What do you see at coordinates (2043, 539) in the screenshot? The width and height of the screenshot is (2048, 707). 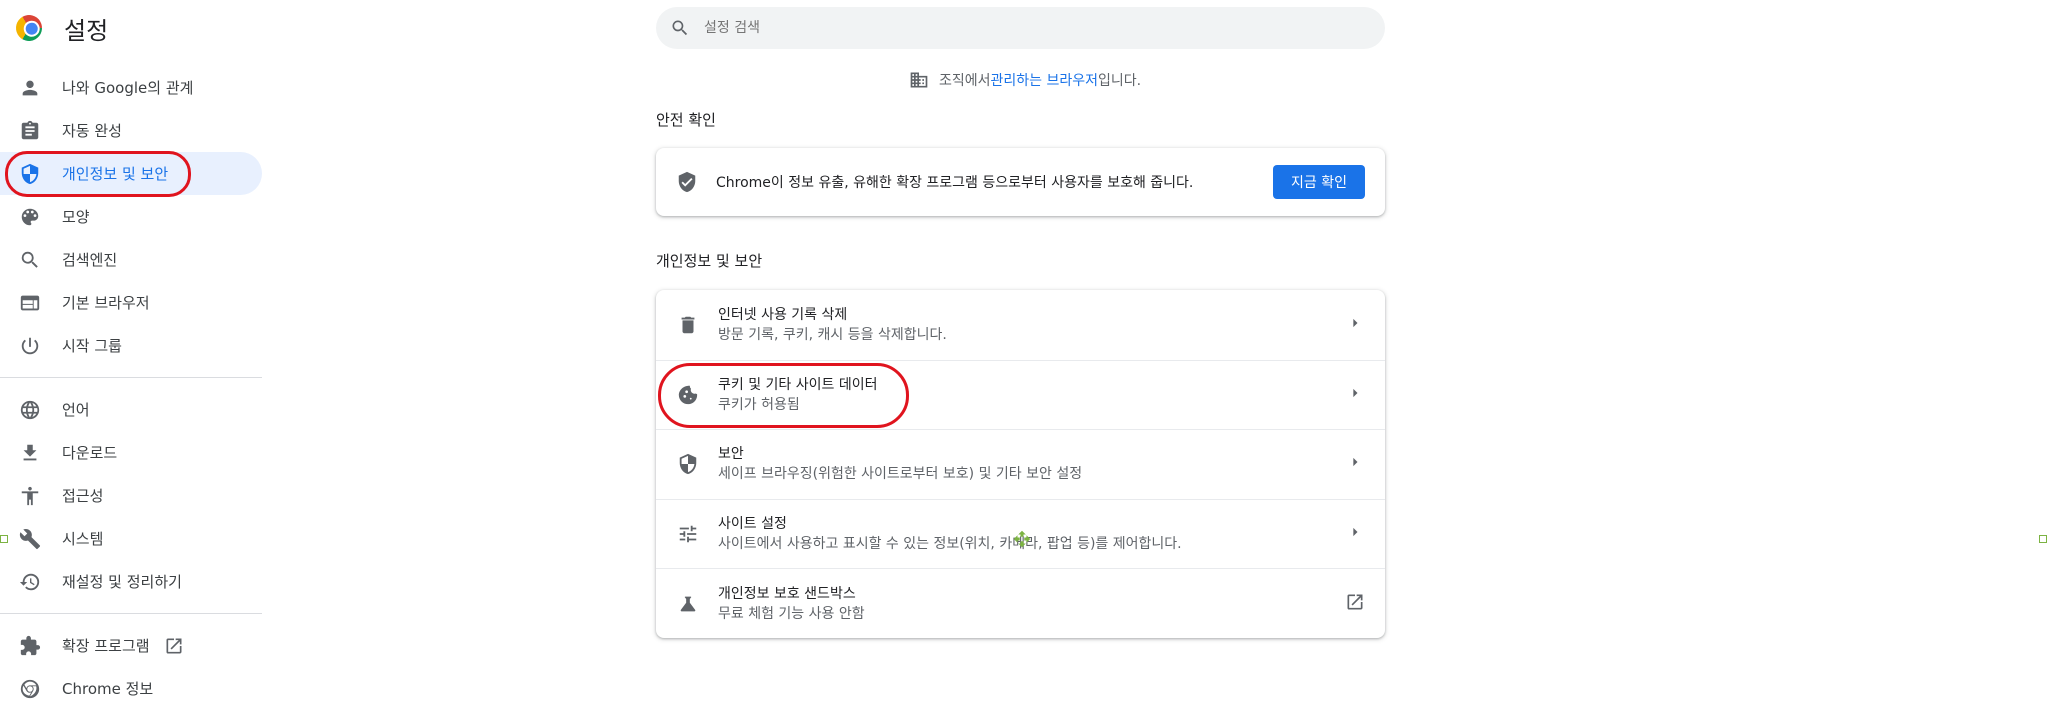 I see `resize-handle-right` at bounding box center [2043, 539].